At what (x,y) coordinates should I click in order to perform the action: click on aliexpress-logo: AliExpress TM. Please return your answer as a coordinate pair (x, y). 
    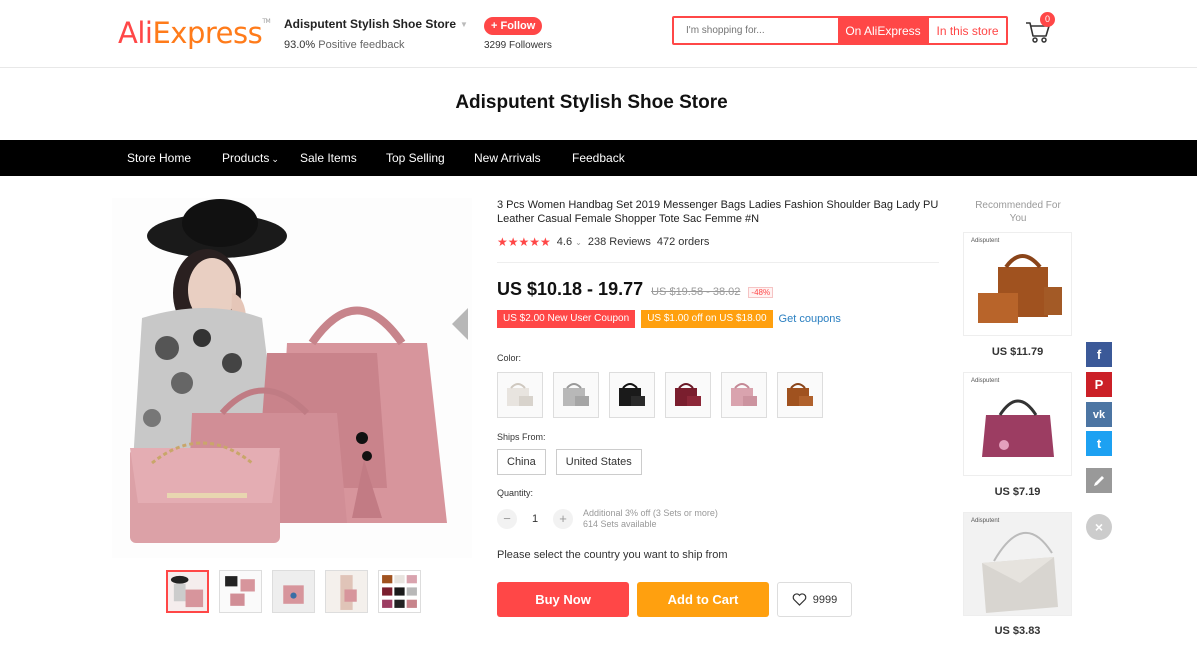
    Looking at the image, I should click on (194, 33).